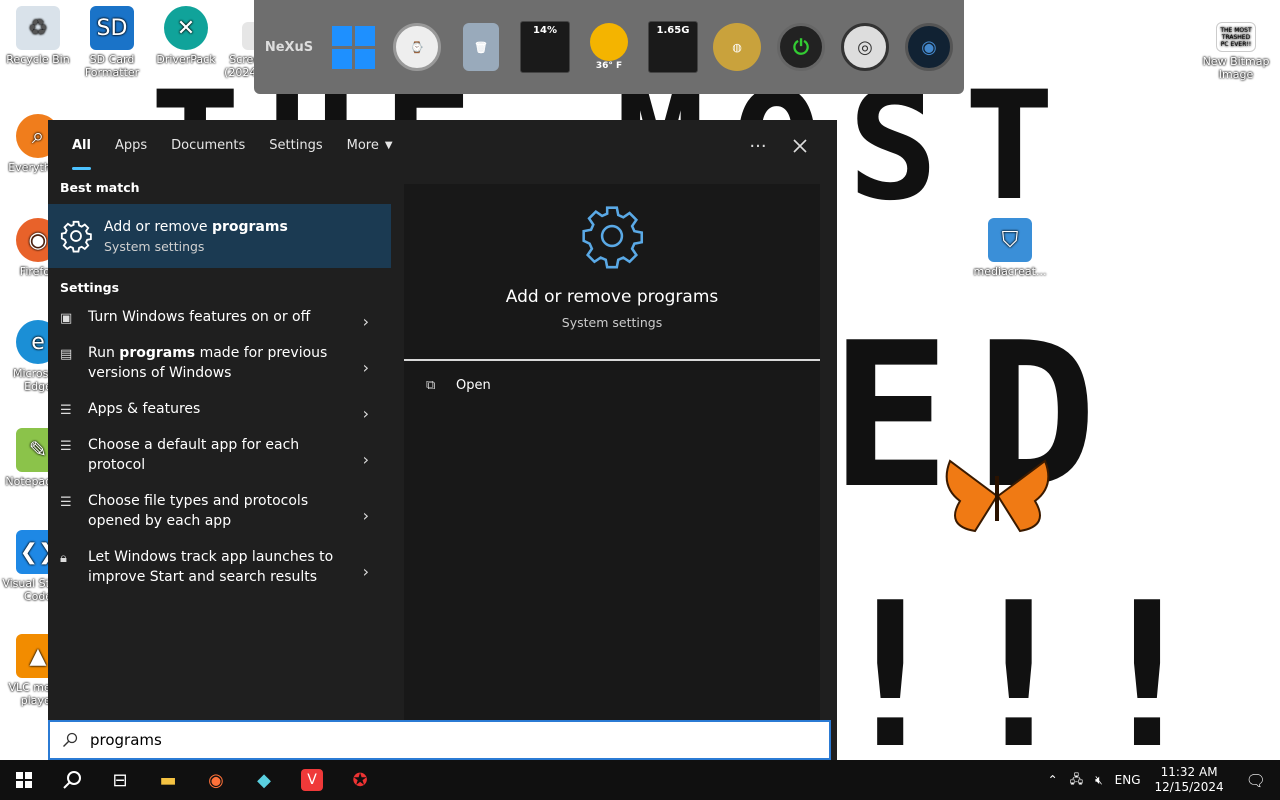 The width and height of the screenshot is (1280, 800). I want to click on task-view-button: ⊟, so click(120, 780).